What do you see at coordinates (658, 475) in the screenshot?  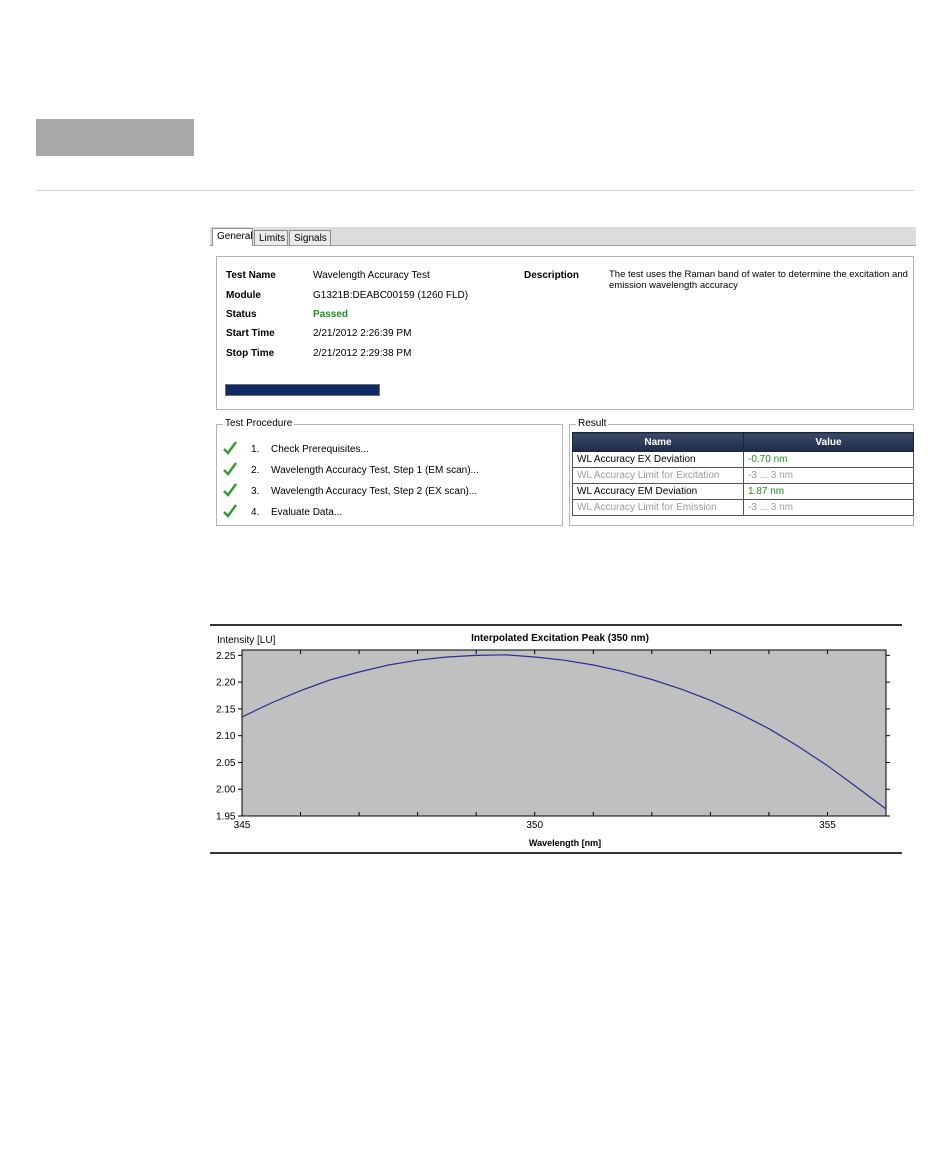 I see `result-name-cell: WL Accuracy Limit for Excitation` at bounding box center [658, 475].